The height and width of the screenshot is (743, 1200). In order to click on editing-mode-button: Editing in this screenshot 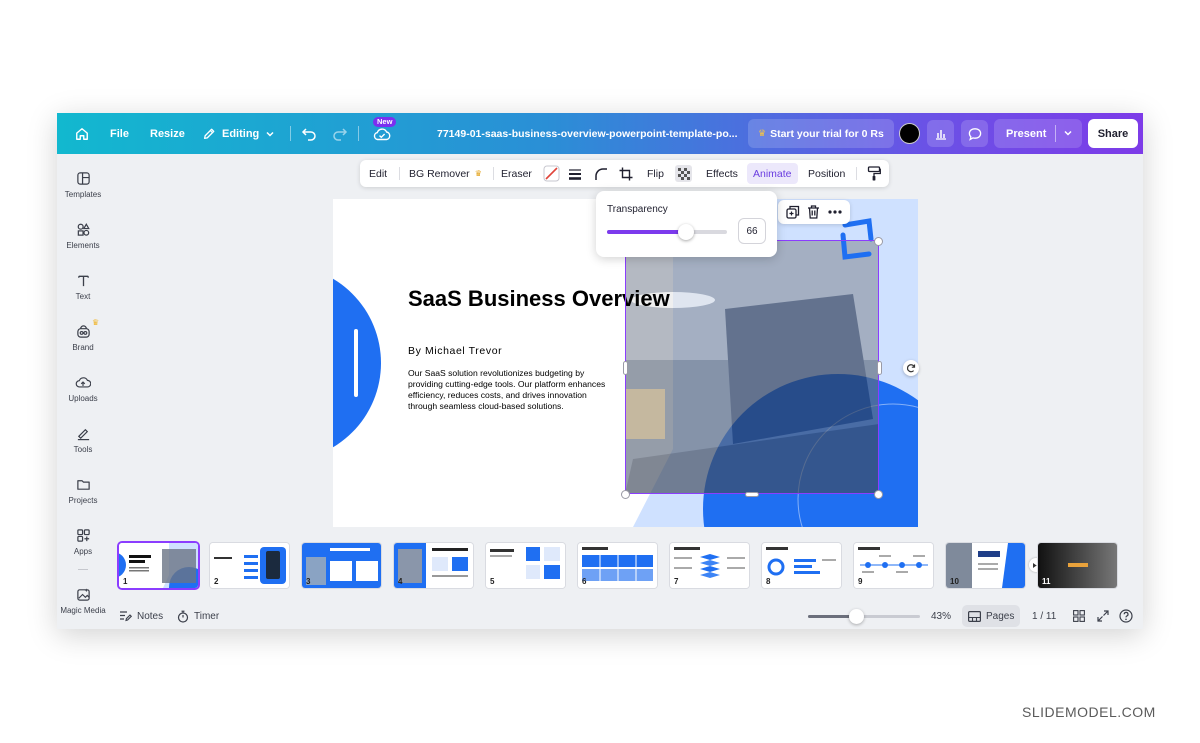, I will do `click(238, 133)`.